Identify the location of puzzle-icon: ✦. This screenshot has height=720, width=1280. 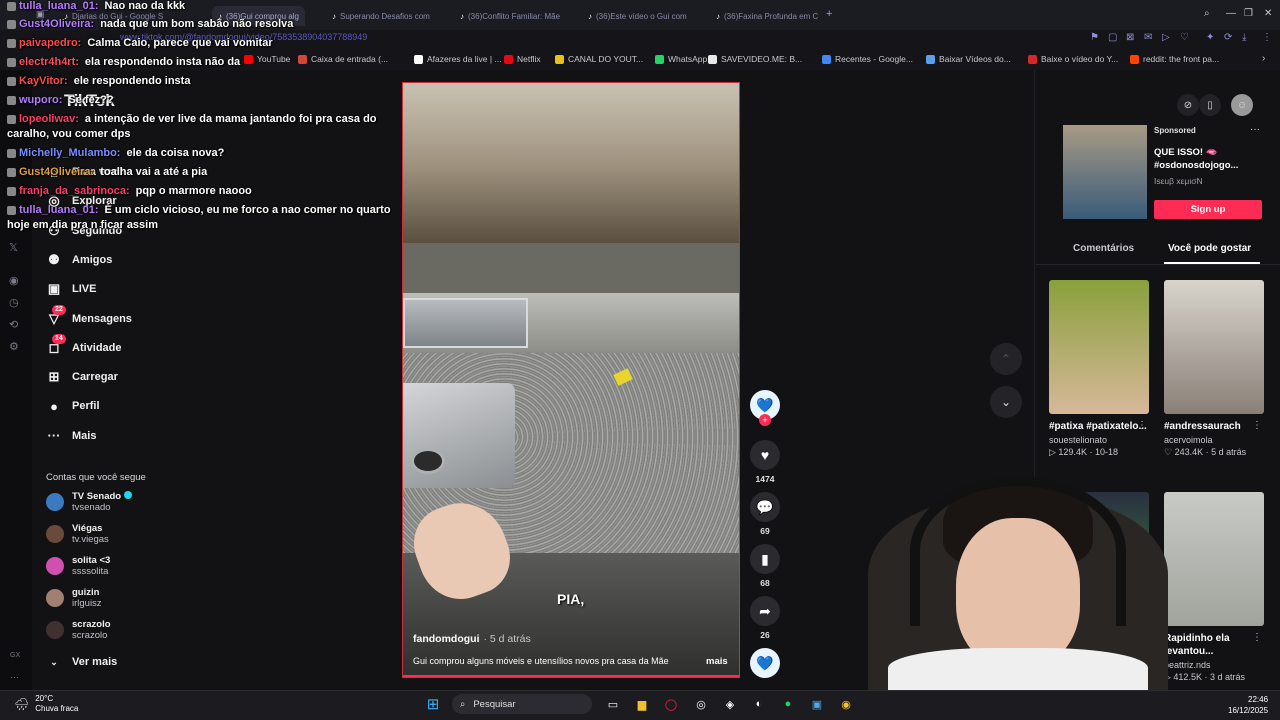
(1210, 37).